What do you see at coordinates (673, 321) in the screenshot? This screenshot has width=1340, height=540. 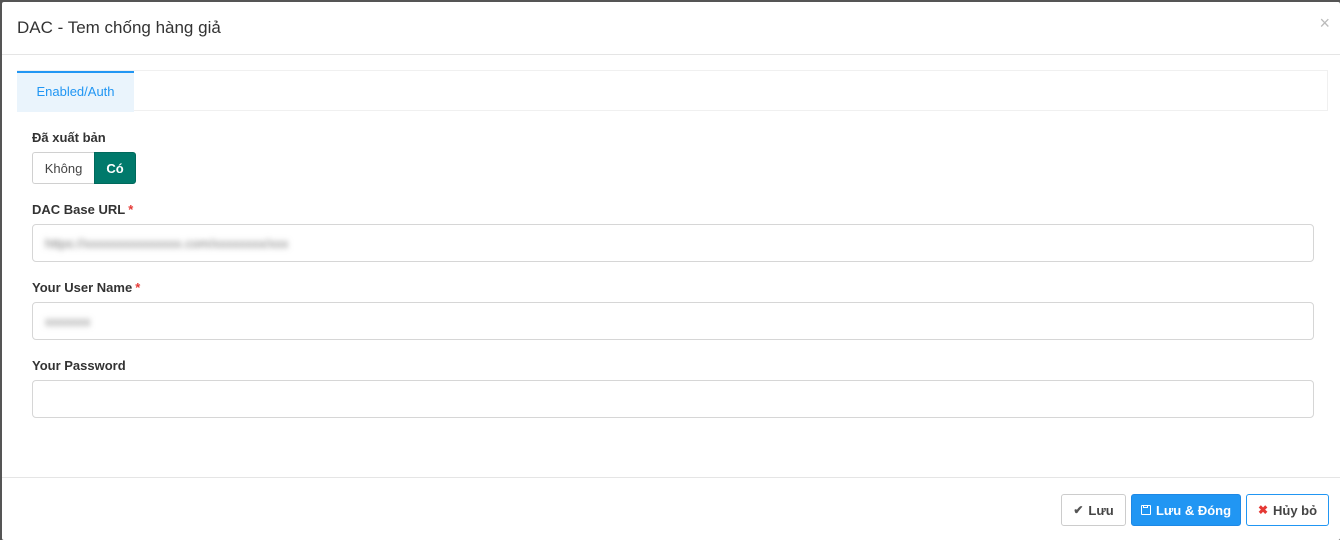 I see `user-name-input: xxxxxxx` at bounding box center [673, 321].